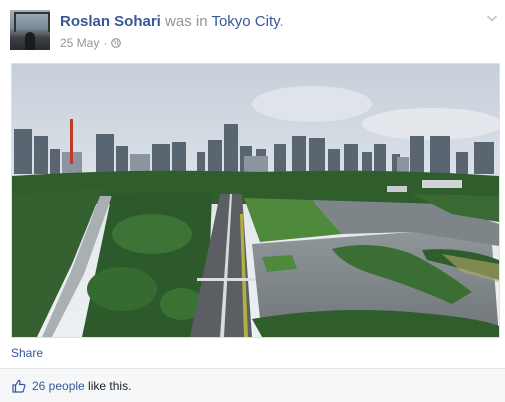  I want to click on thumbs-up-icon, so click(19, 386).